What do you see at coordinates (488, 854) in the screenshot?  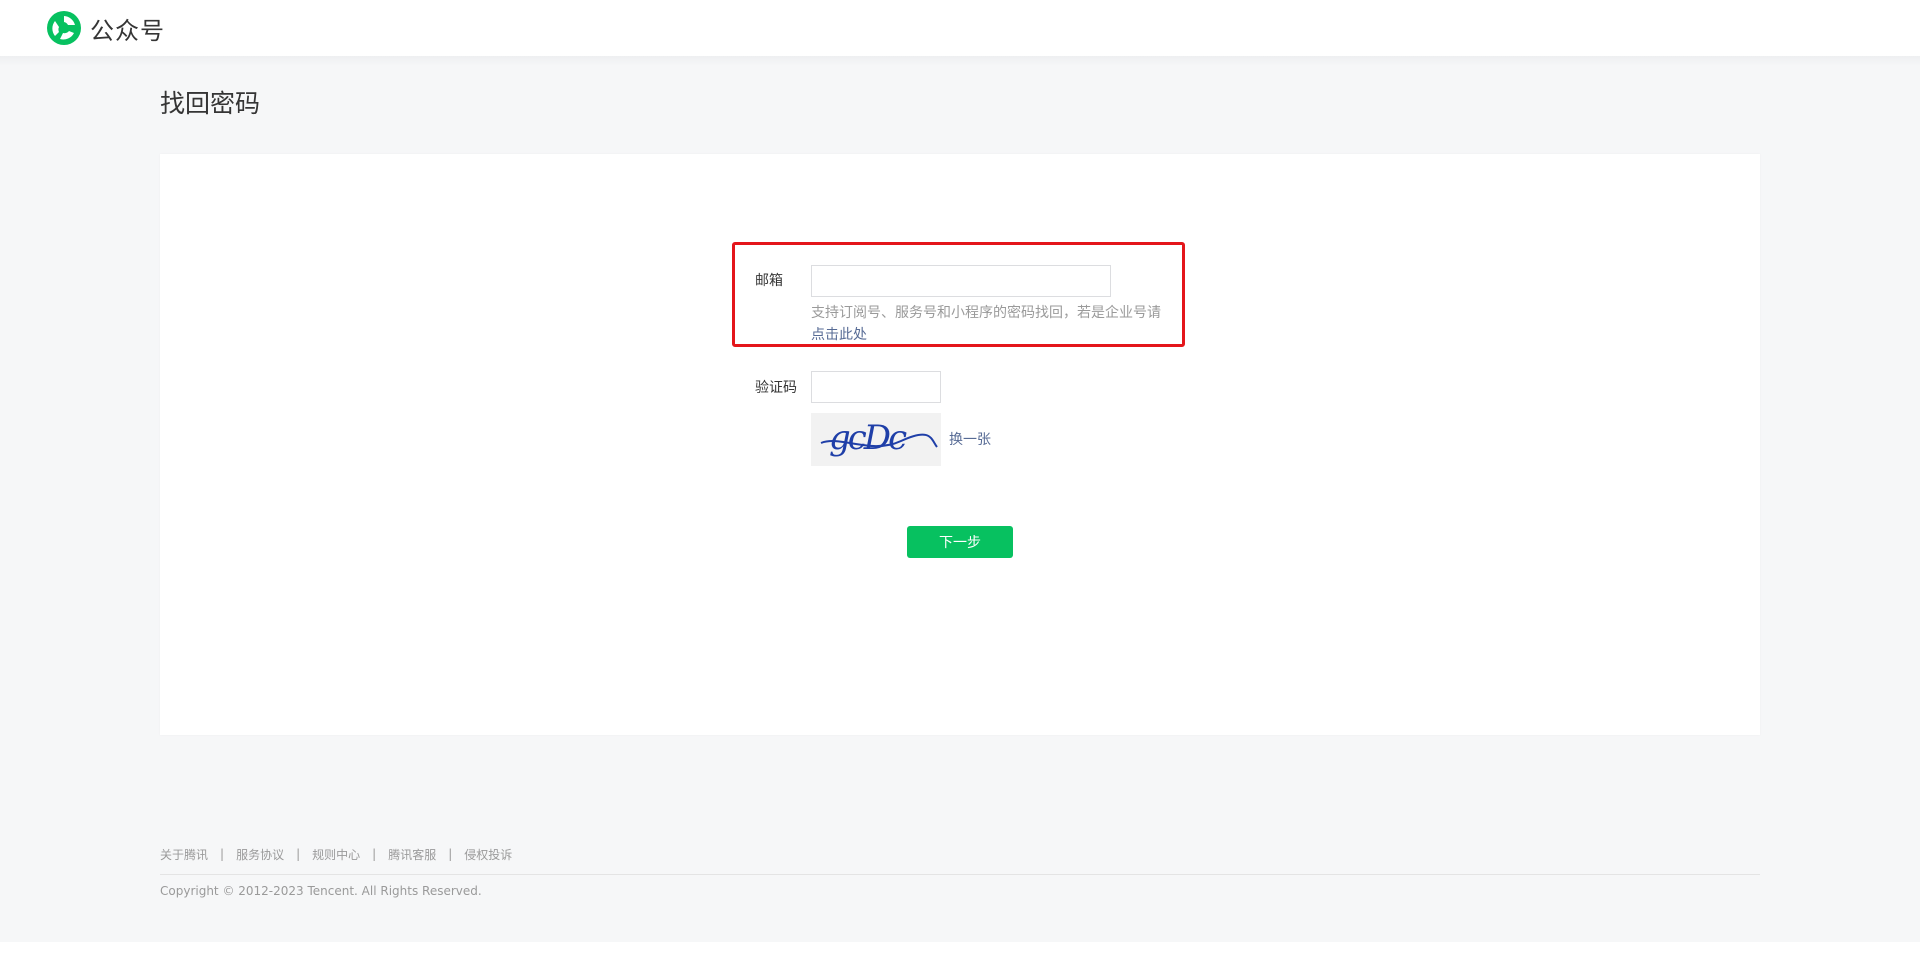 I see `footer-link-infringement-complaint: 侵权投诉` at bounding box center [488, 854].